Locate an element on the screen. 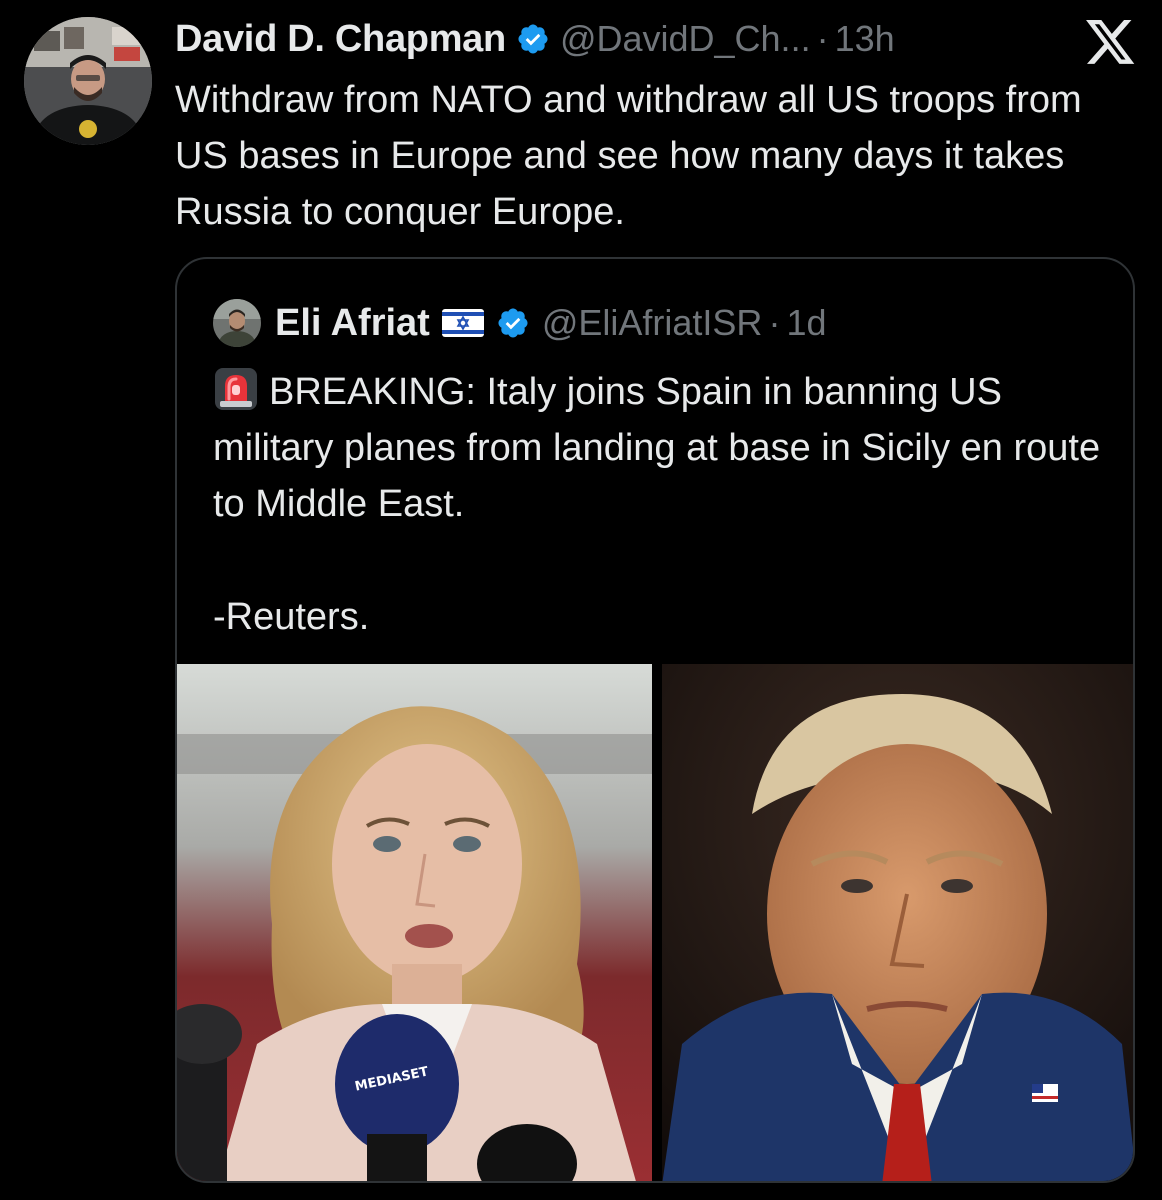 This screenshot has height=1200, width=1162. x-logo-icon is located at coordinates (1111, 43).